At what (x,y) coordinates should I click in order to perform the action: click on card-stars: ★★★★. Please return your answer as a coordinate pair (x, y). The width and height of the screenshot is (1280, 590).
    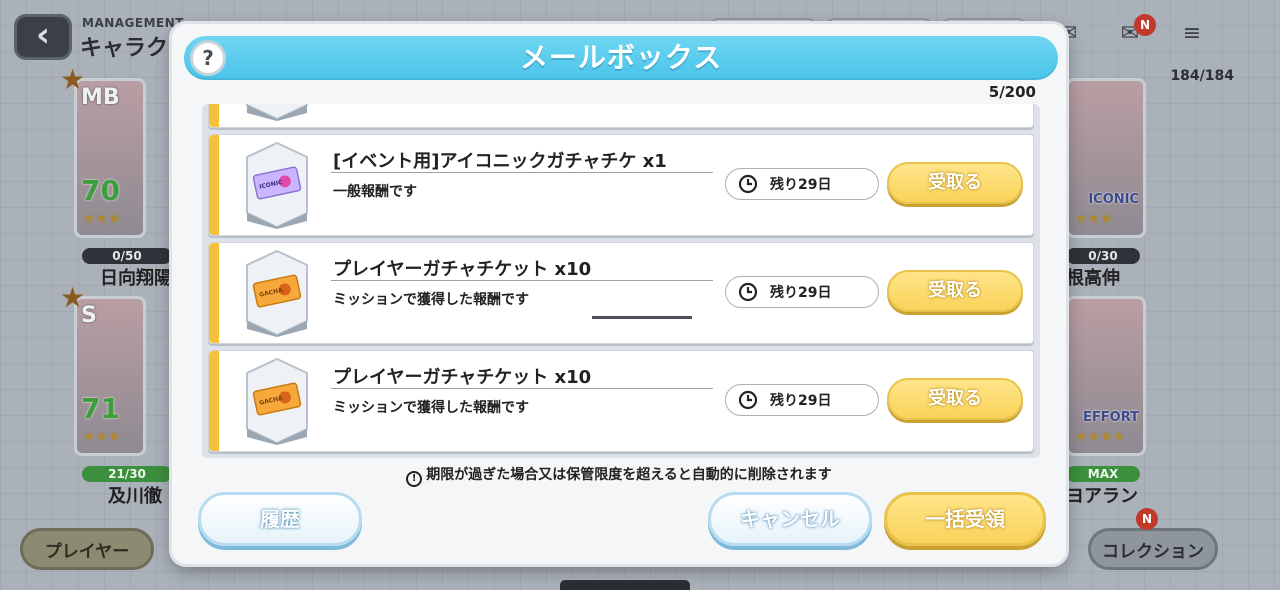
    Looking at the image, I should click on (1100, 437).